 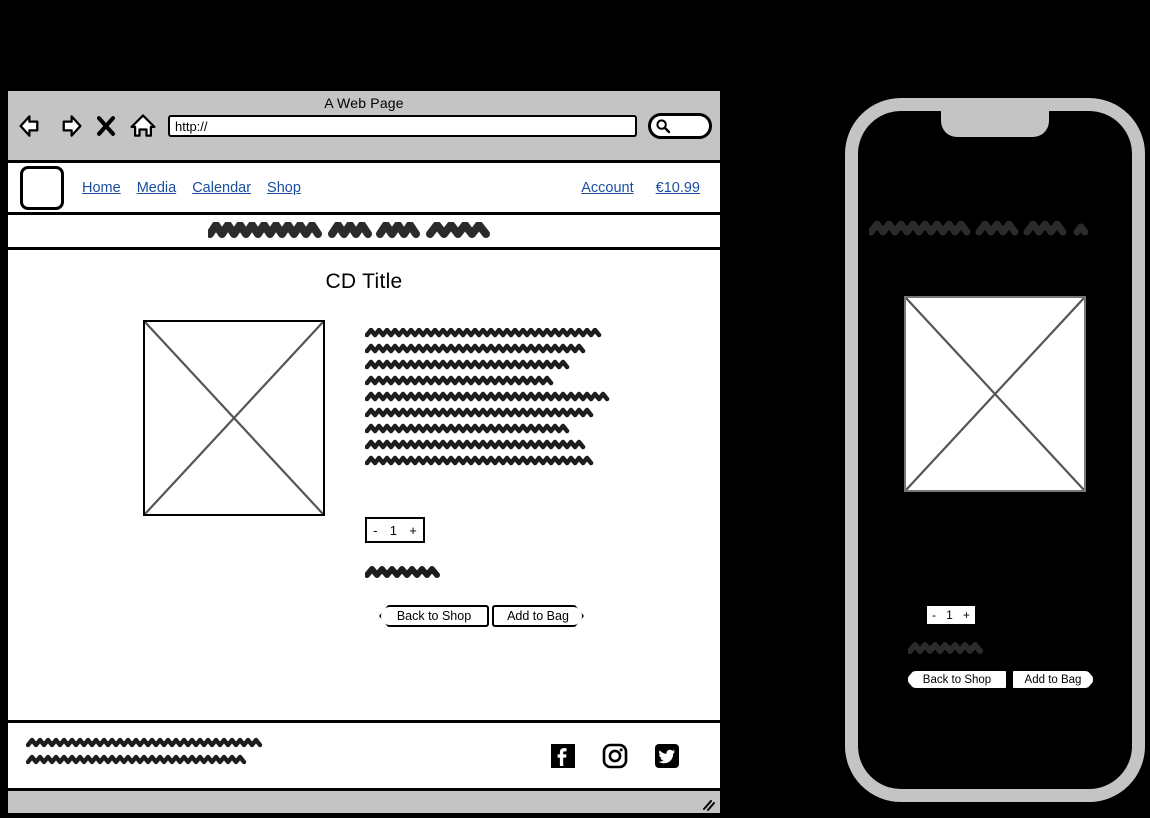 What do you see at coordinates (191, 126) in the screenshot?
I see `url-text: http://` at bounding box center [191, 126].